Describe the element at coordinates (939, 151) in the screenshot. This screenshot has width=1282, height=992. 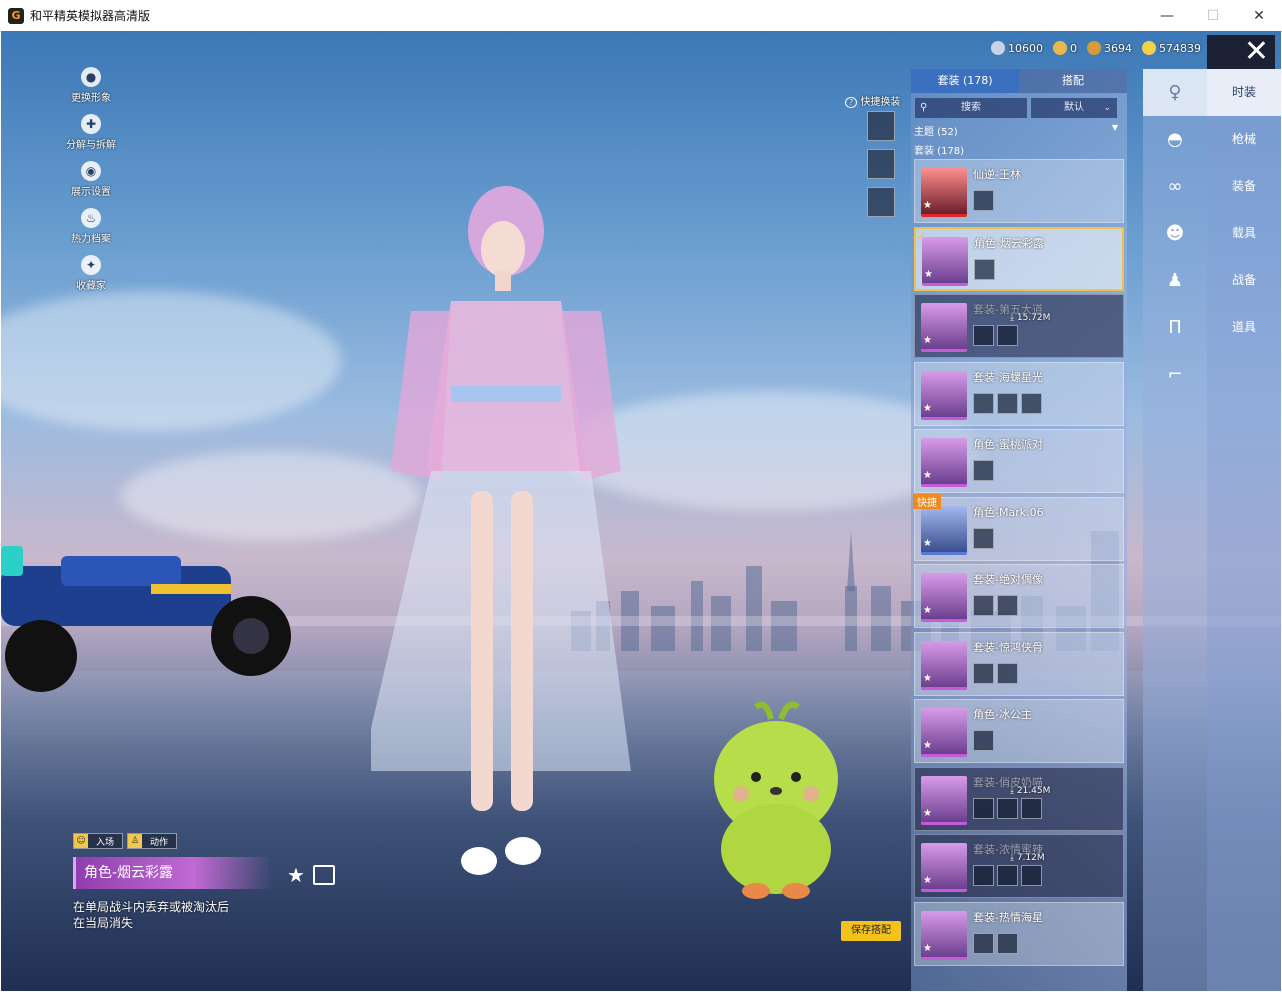
I see `outfit-section-label: 套装 (178)` at that location.